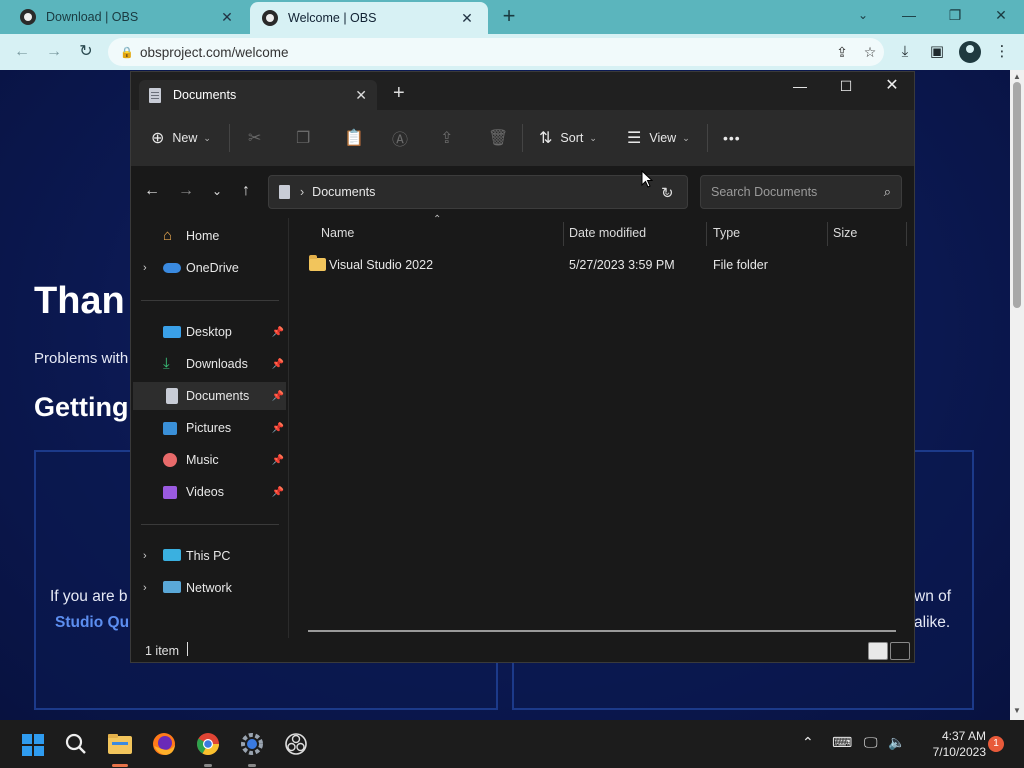  I want to click on sidebar-item-music: Music 📌, so click(209, 460).